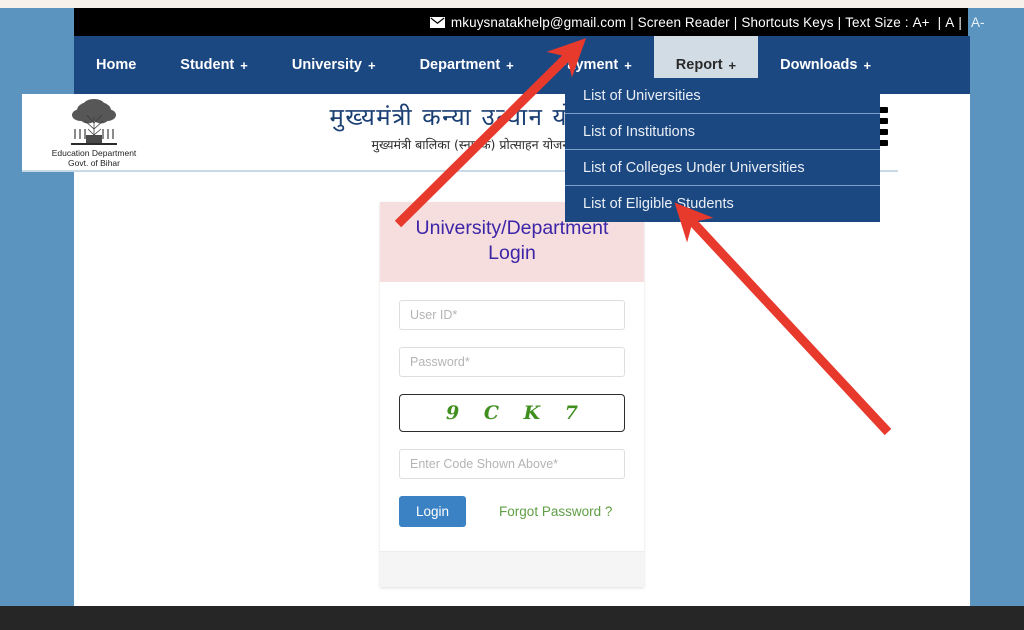 Image resolution: width=1024 pixels, height=630 pixels. I want to click on site-logo: Education Department Govt. of Bihar, so click(94, 133).